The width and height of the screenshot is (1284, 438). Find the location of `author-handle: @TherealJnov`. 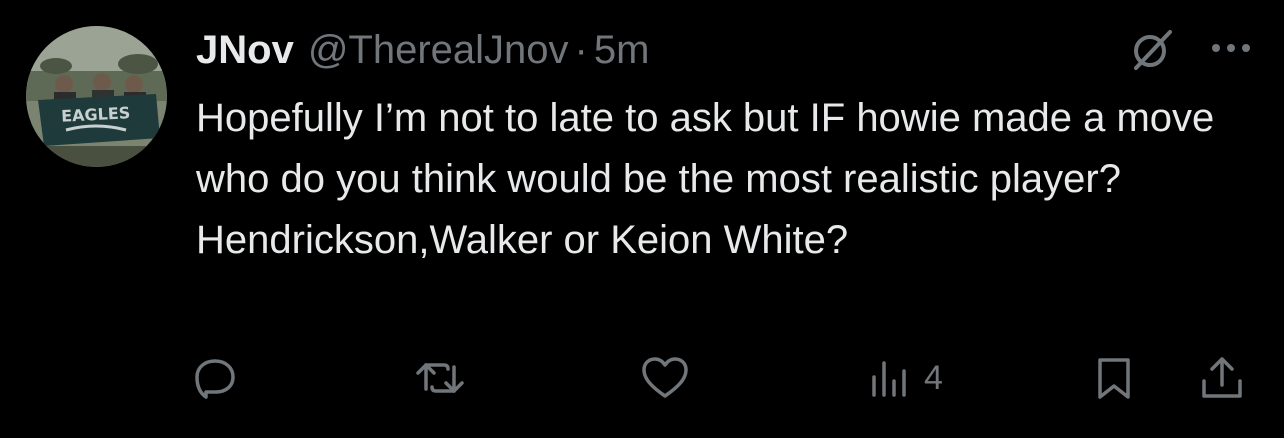

author-handle: @TherealJnov is located at coordinates (438, 50).